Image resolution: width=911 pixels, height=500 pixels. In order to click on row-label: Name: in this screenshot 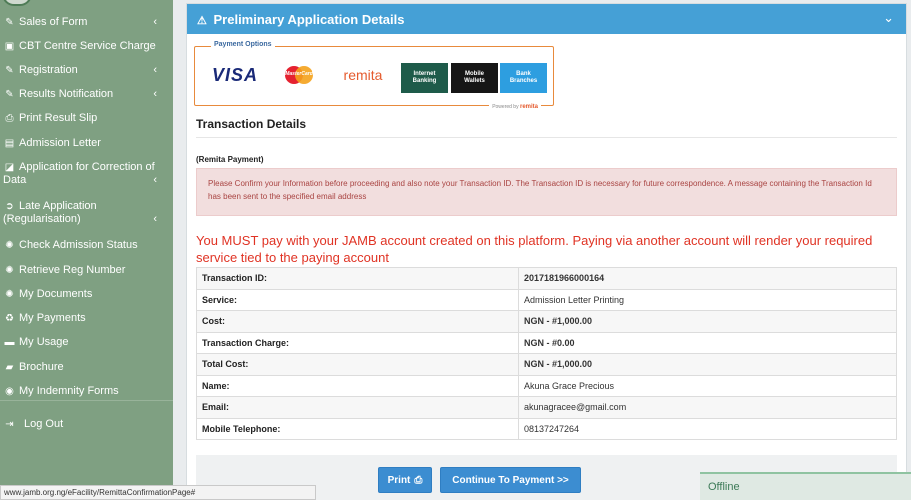, I will do `click(357, 385)`.